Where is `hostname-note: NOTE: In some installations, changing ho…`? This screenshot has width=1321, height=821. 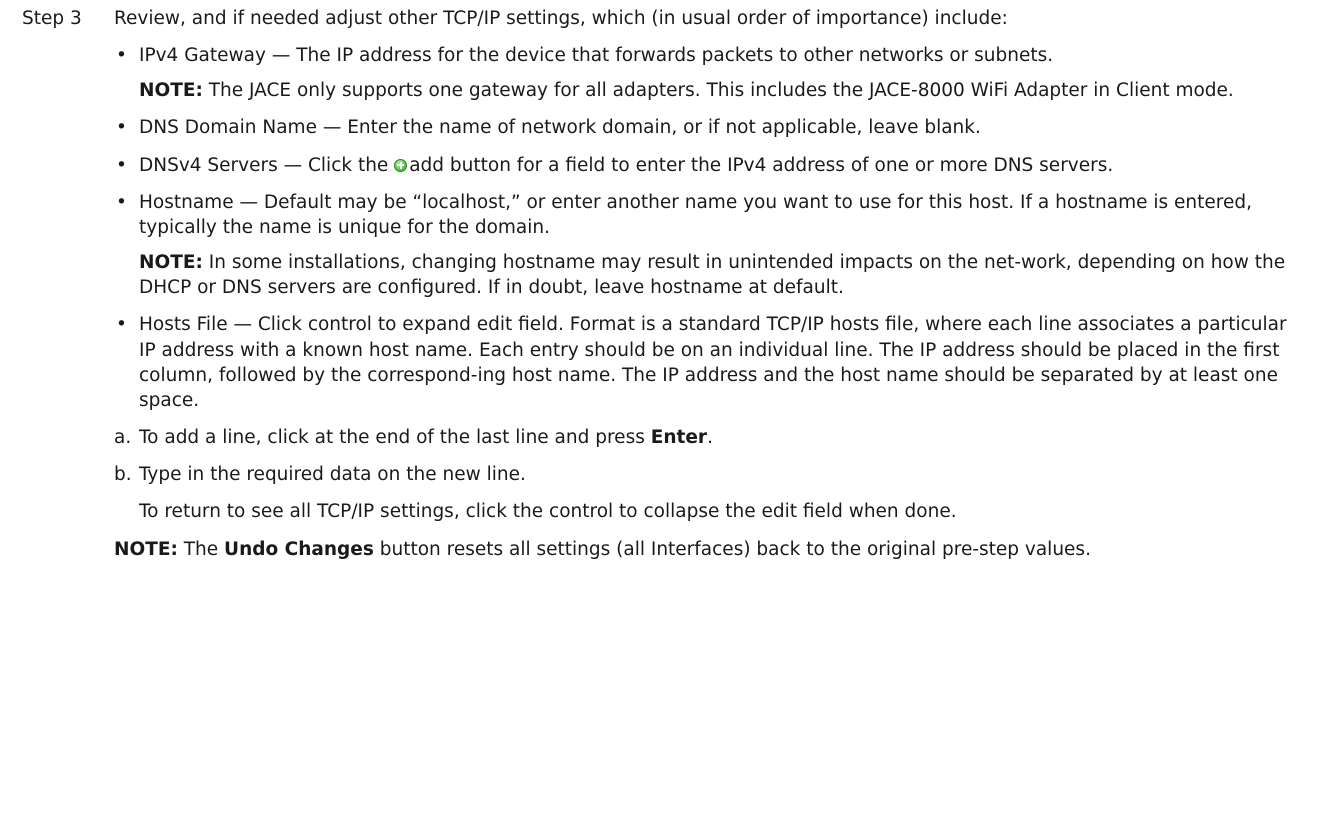
hostname-note: NOTE: In some installations, changing ho… is located at coordinates (721, 275).